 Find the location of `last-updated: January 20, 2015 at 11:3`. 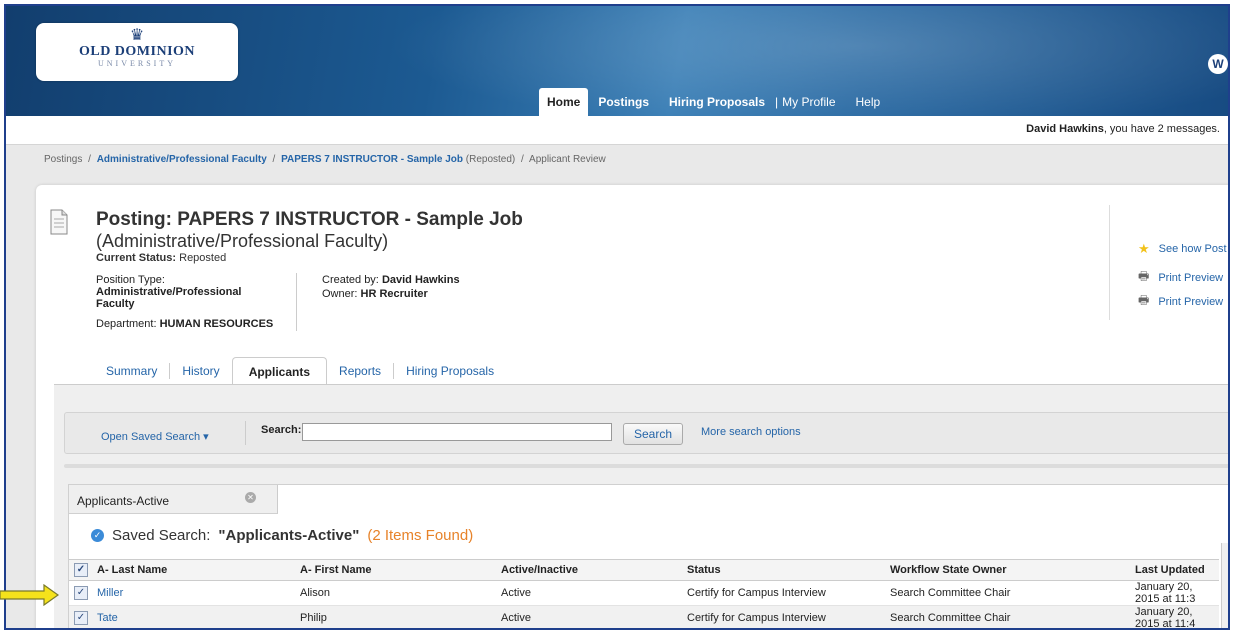

last-updated: January 20, 2015 at 11:3 is located at coordinates (1177, 593).